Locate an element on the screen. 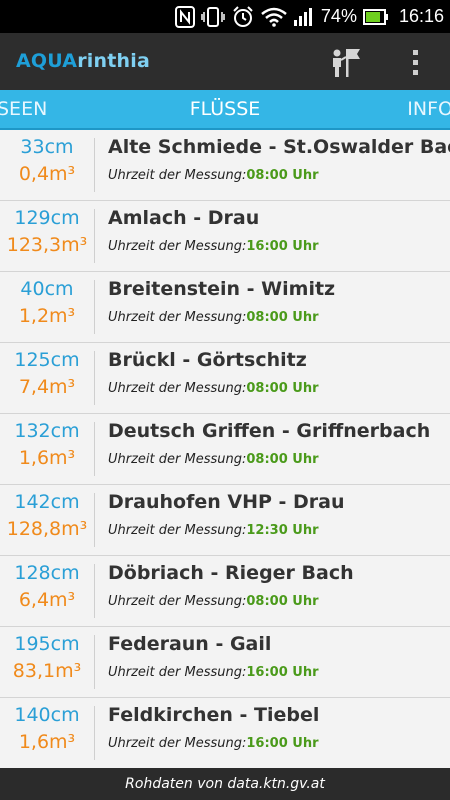 This screenshot has height=800, width=450. flow-rate: 0,4m³ is located at coordinates (47, 174).